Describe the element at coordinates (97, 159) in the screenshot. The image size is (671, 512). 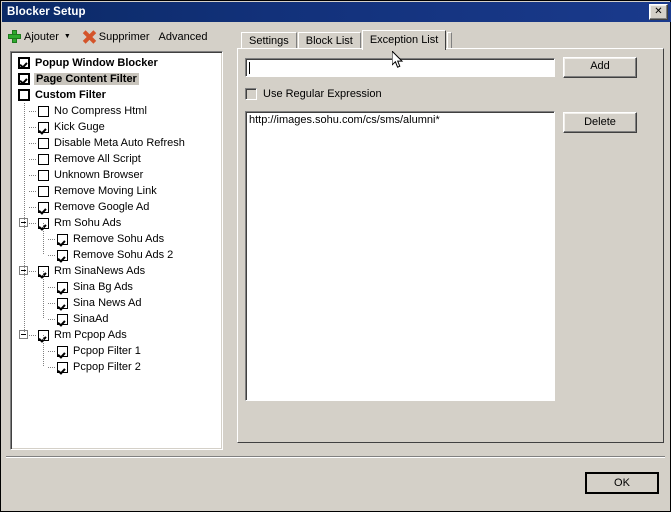
I see `tree-node-label: Remove All Script` at that location.